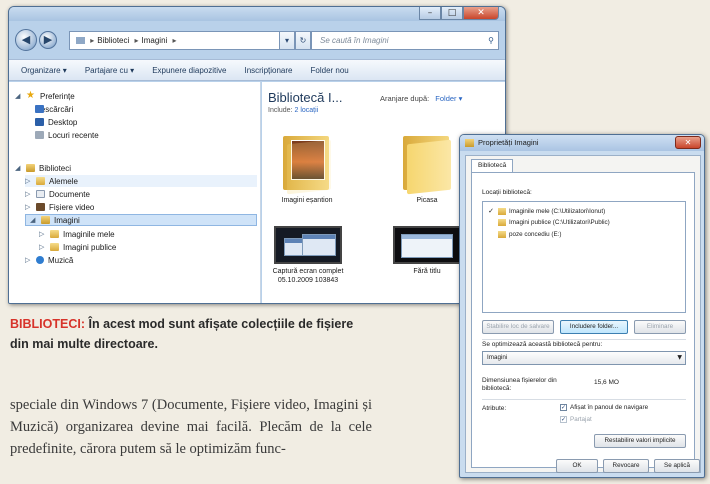 The width and height of the screenshot is (710, 484). What do you see at coordinates (427, 200) in the screenshot?
I see `file-name: Picasa` at bounding box center [427, 200].